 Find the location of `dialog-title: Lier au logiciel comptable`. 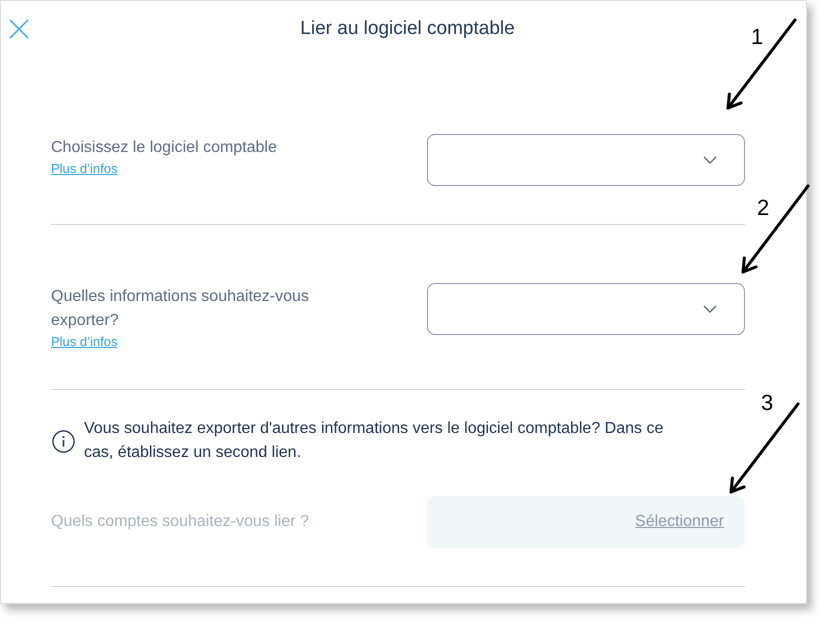

dialog-title: Lier au logiciel comptable is located at coordinates (407, 29).